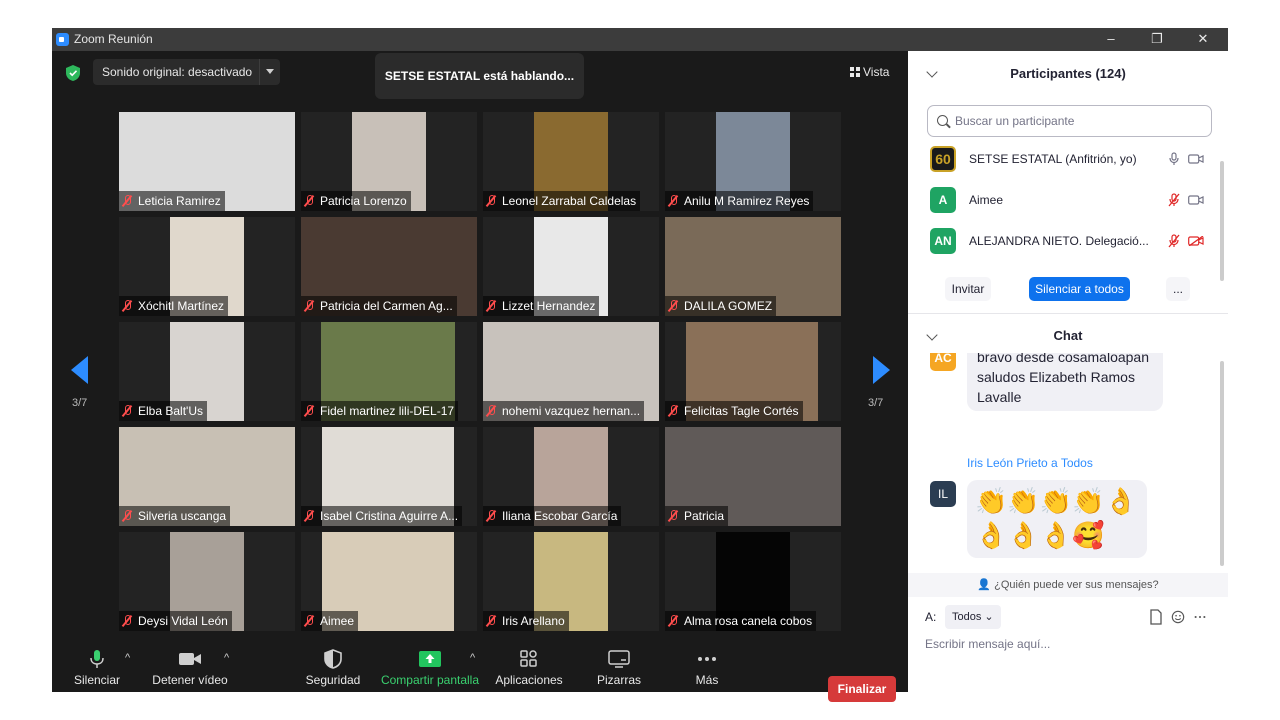 The height and width of the screenshot is (720, 1280). I want to click on security-button: Seguridad, so click(333, 666).